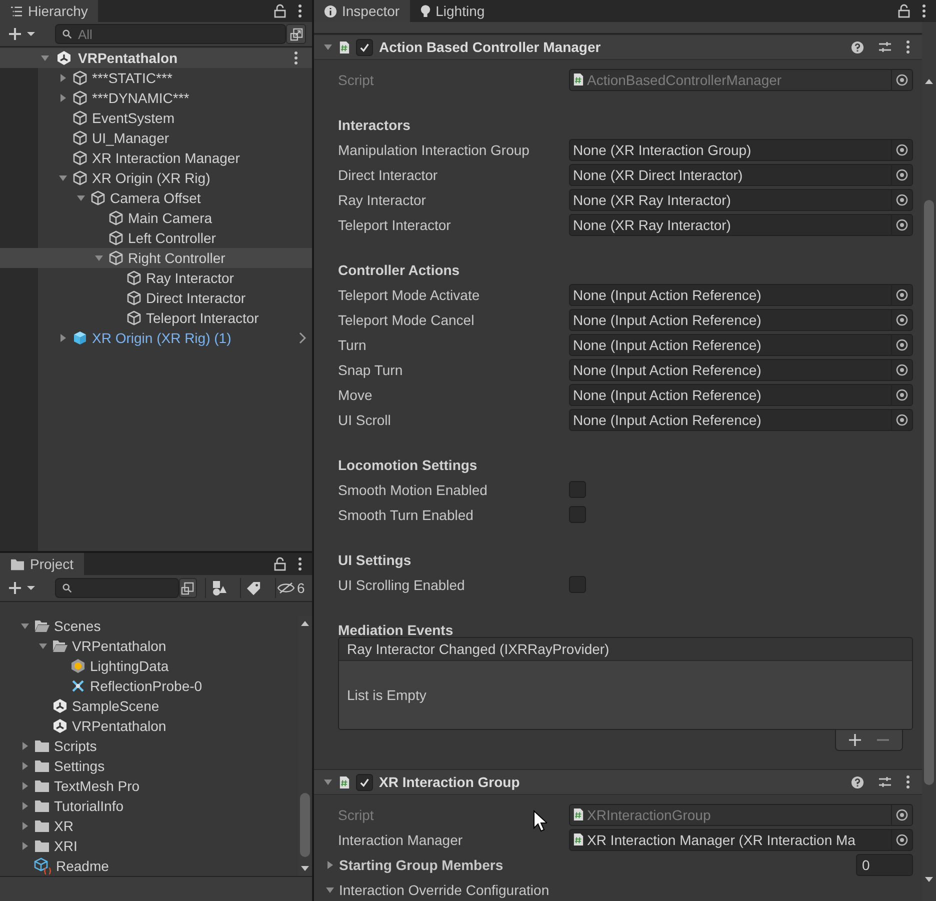 Image resolution: width=936 pixels, height=901 pixels. Describe the element at coordinates (156, 318) in the screenshot. I see `hierarchy-item: Teleport Interactor` at that location.